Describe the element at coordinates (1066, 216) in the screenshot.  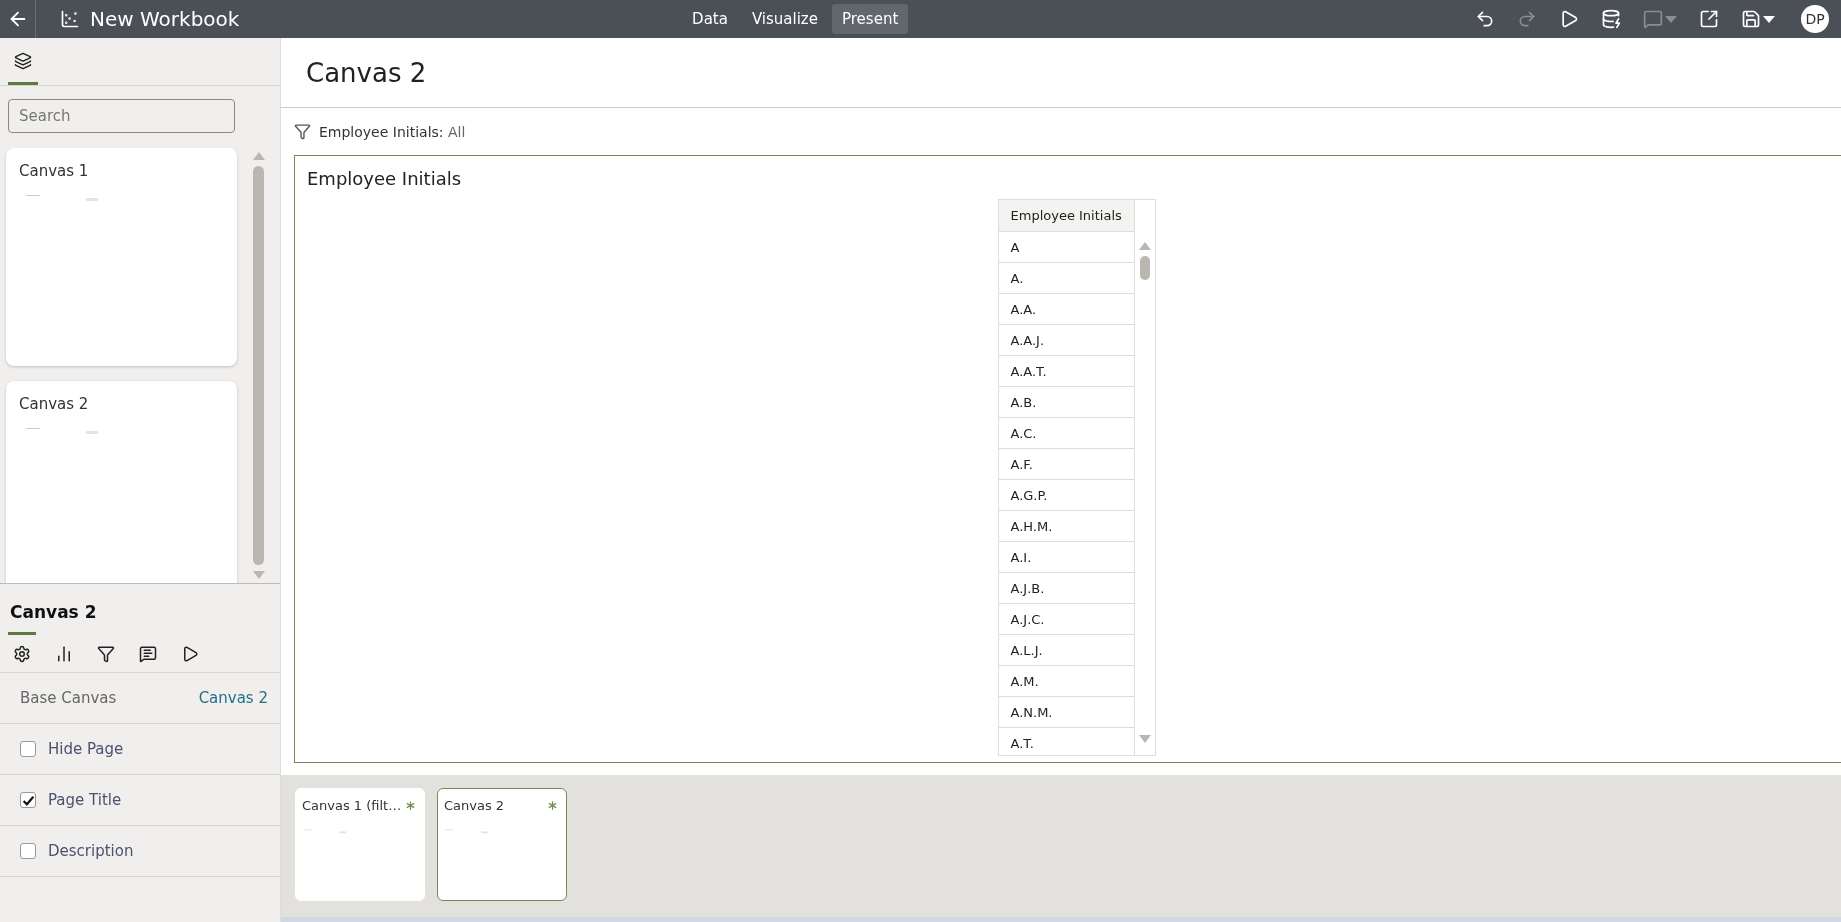
I see `column-header: Employee Initials` at that location.